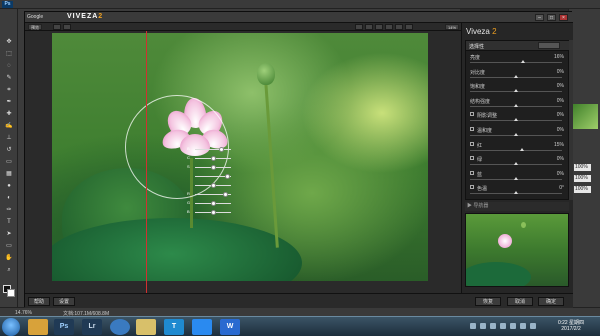 This screenshot has width=600, height=336. Describe the element at coordinates (551, 301) in the screenshot. I see `ok-button: 确定` at that location.